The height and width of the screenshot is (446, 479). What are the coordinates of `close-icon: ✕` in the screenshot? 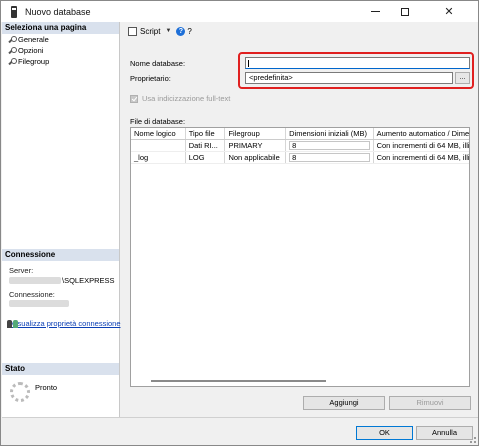 It's located at (449, 12).